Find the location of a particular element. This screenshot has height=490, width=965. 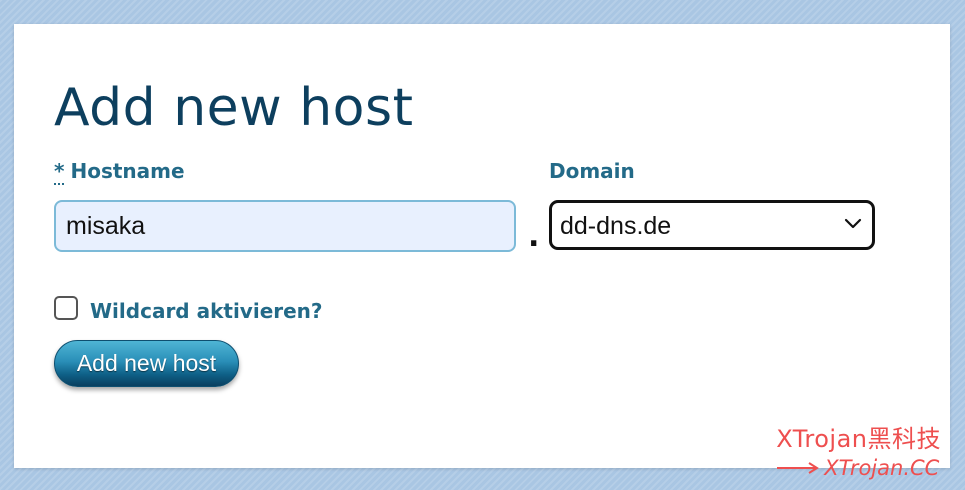

required-indicator: * is located at coordinates (59, 172).